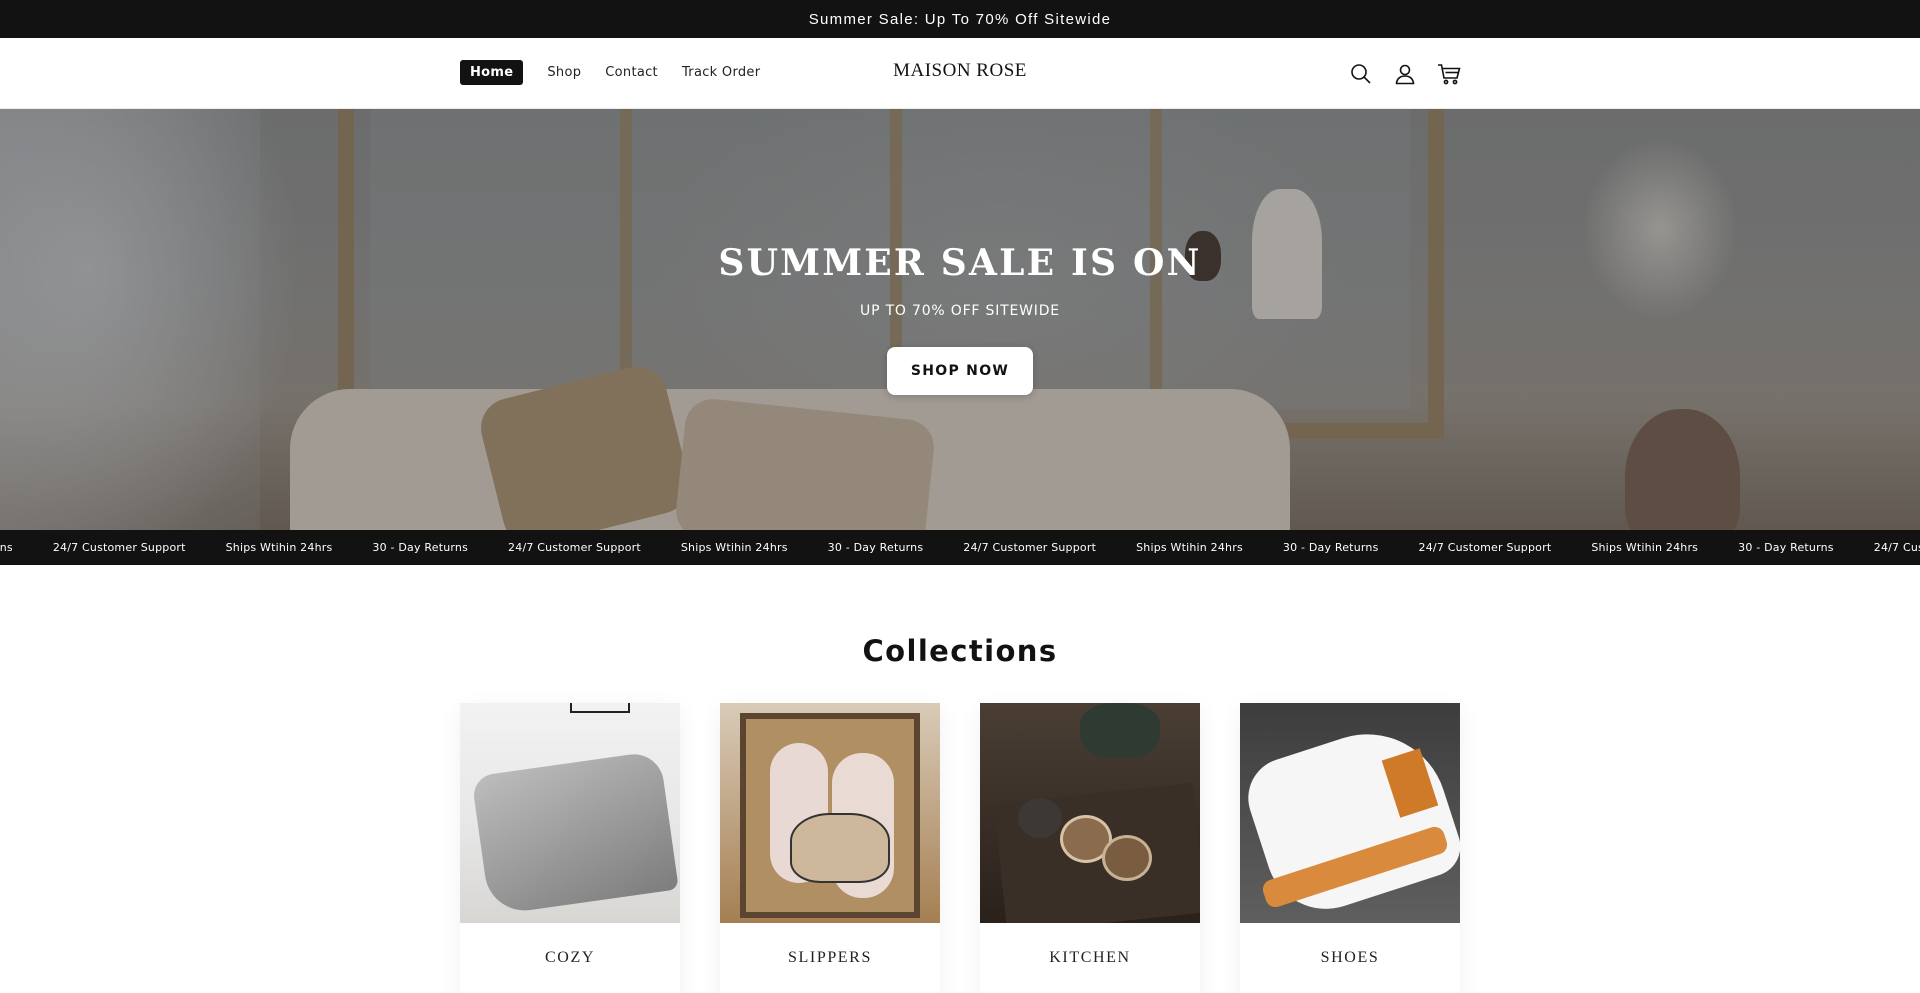 Image resolution: width=1920 pixels, height=993 pixels. I want to click on collection-label: KITCHEN, so click(1090, 957).